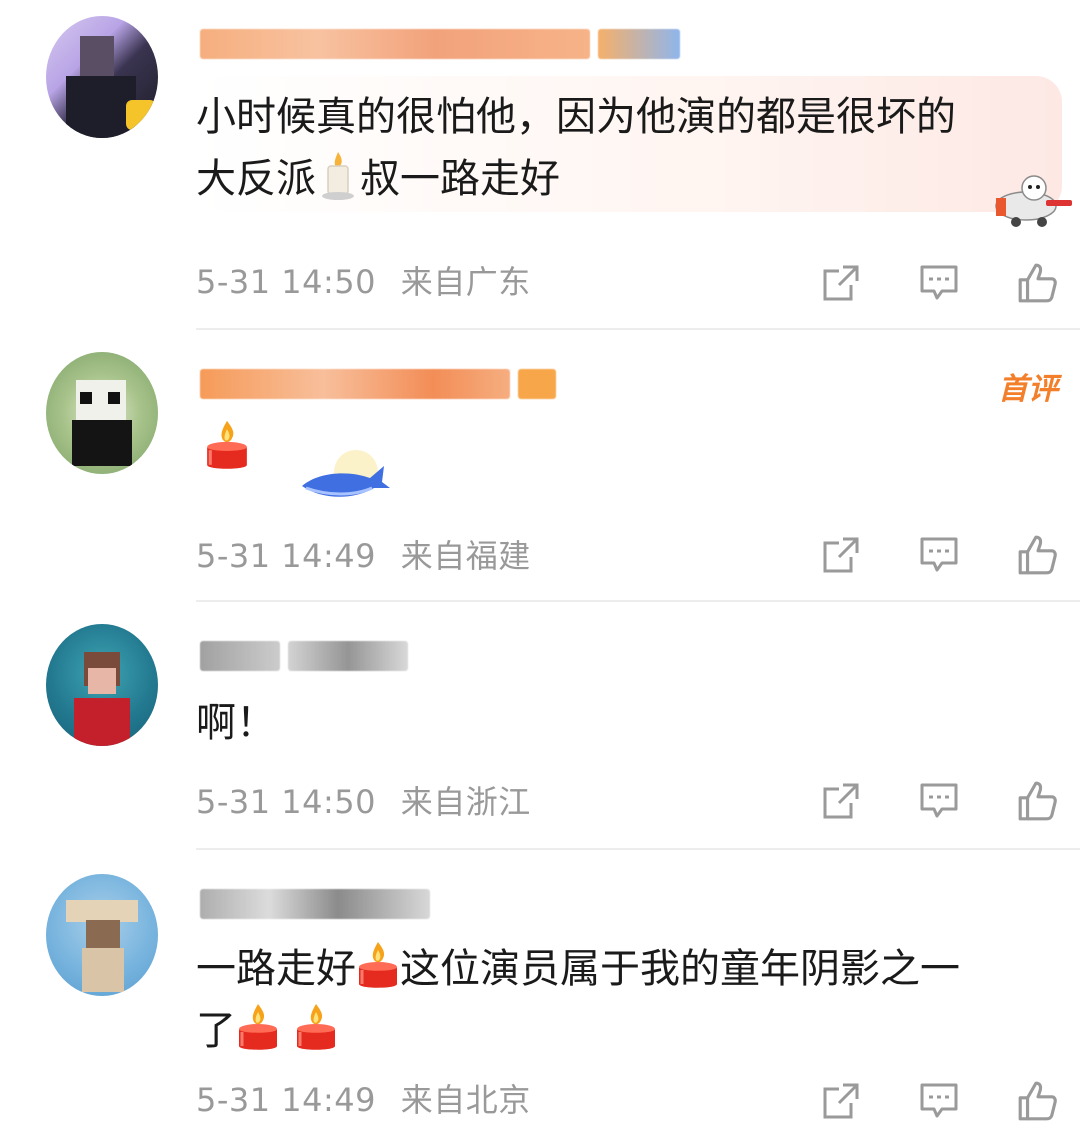 Image resolution: width=1080 pixels, height=1133 pixels. I want to click on first-comment-badge: 首评, so click(1028, 389).